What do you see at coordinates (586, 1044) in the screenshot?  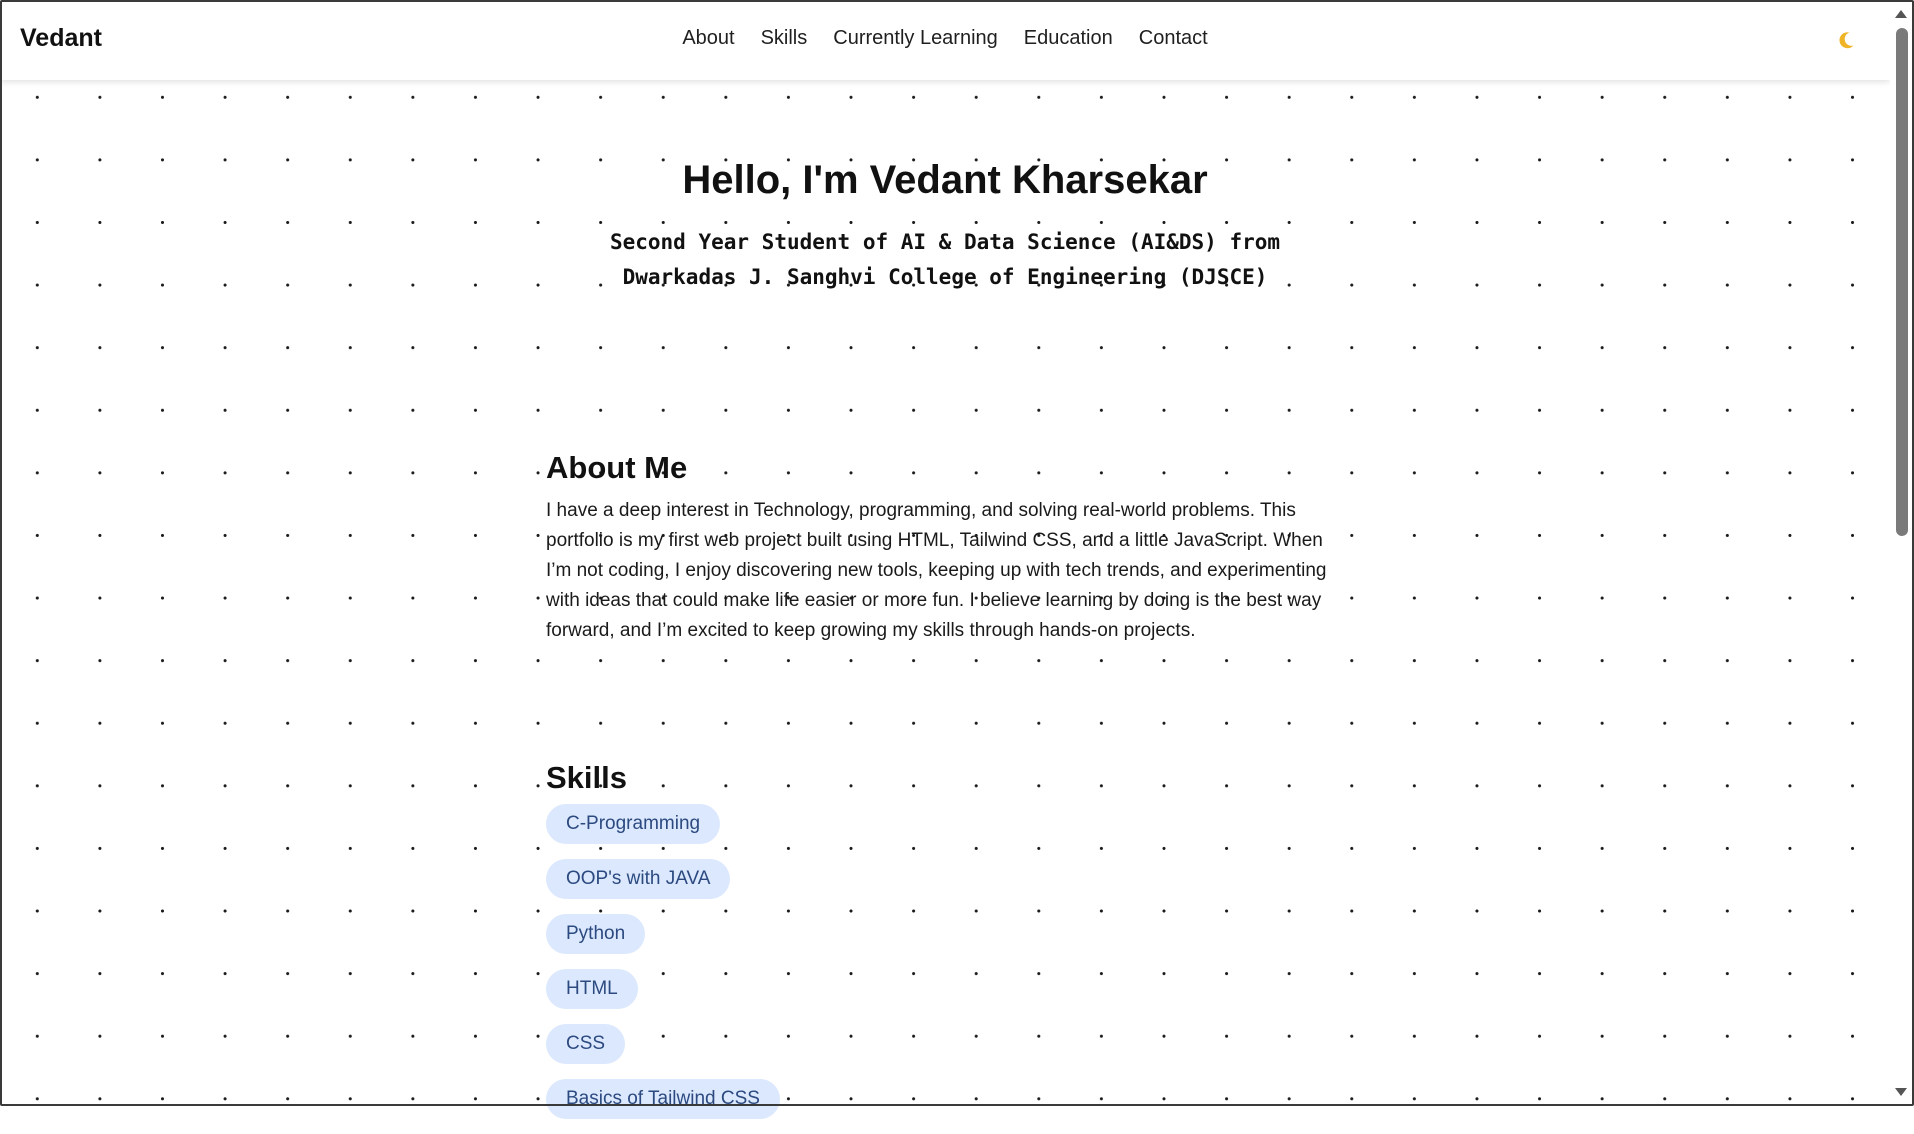 I see `skill-pill-css: CSS` at bounding box center [586, 1044].